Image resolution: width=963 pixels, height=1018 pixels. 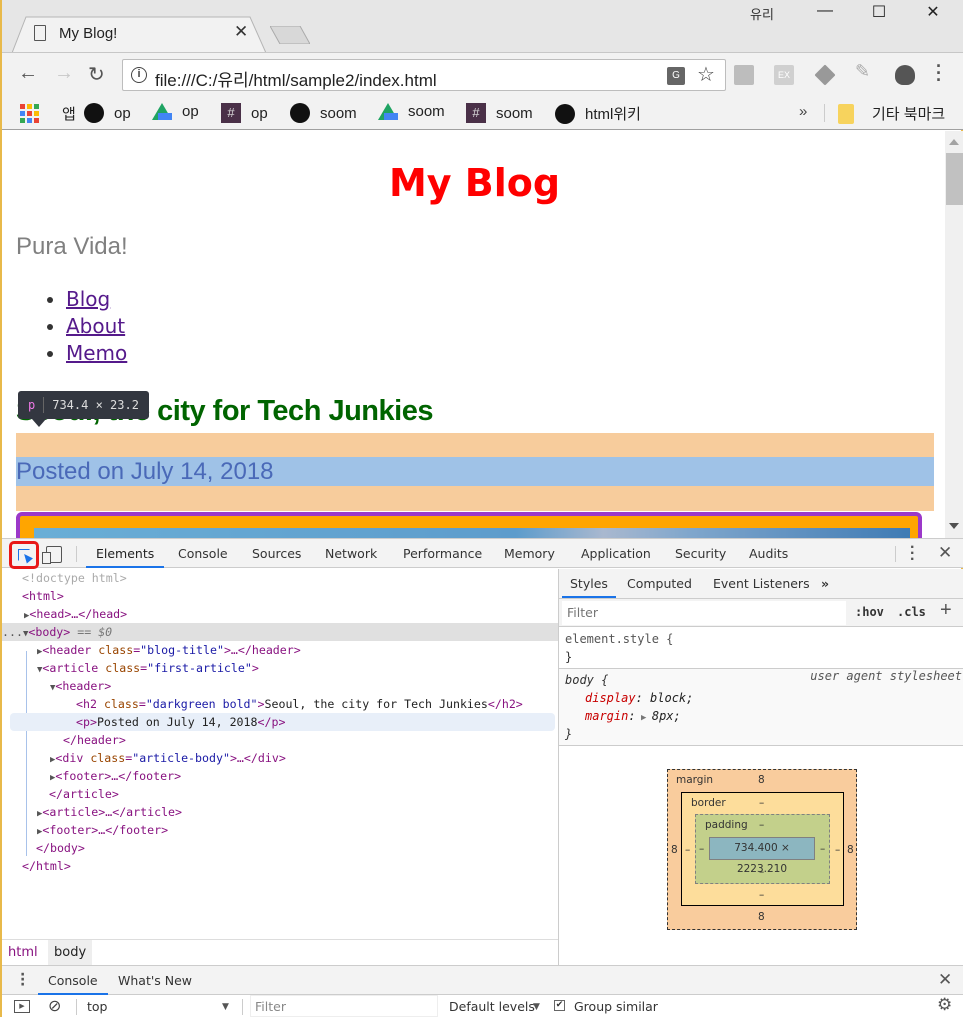 I want to click on margin-bottom-value: 8, so click(x=761, y=917).